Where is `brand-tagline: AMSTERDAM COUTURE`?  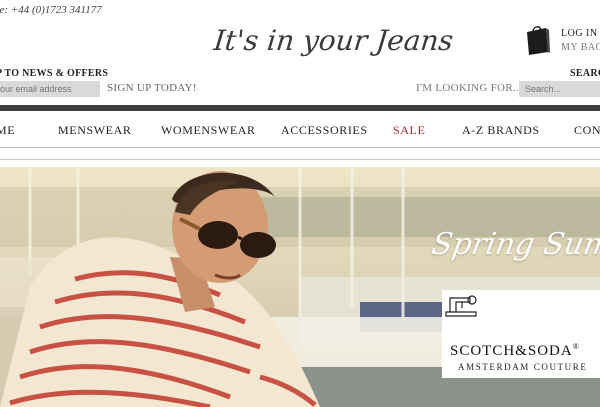
brand-tagline: AMSTERDAM COUTURE is located at coordinates (523, 367).